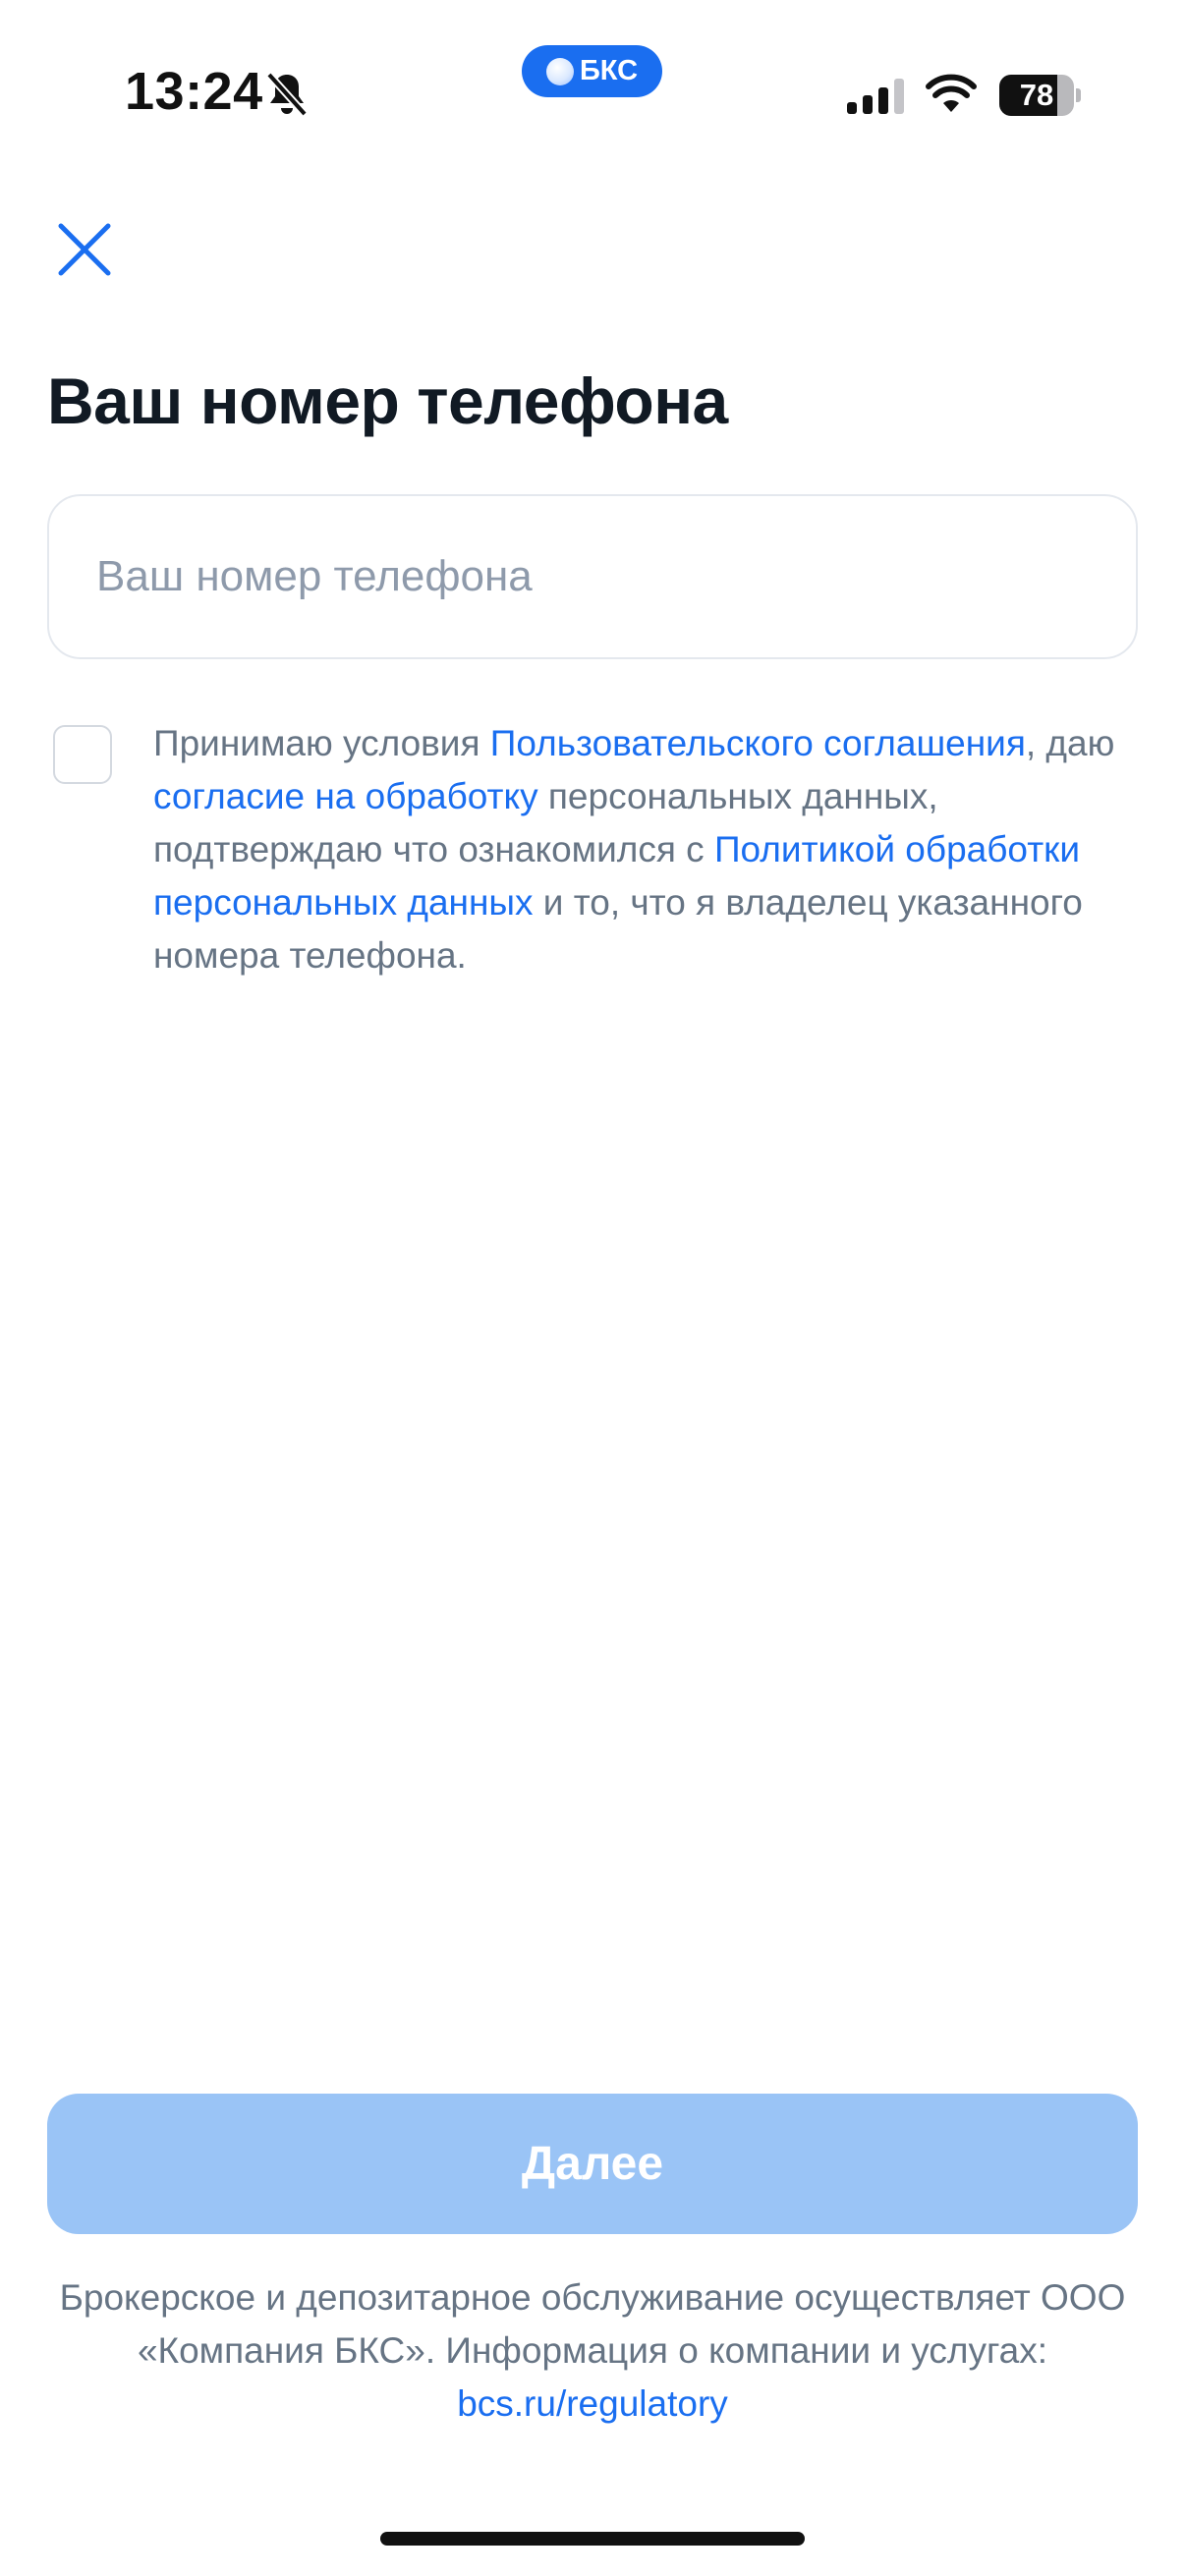 This screenshot has width=1185, height=2576. I want to click on regulatory-link: bcs.ru/regulatory, so click(592, 2403).